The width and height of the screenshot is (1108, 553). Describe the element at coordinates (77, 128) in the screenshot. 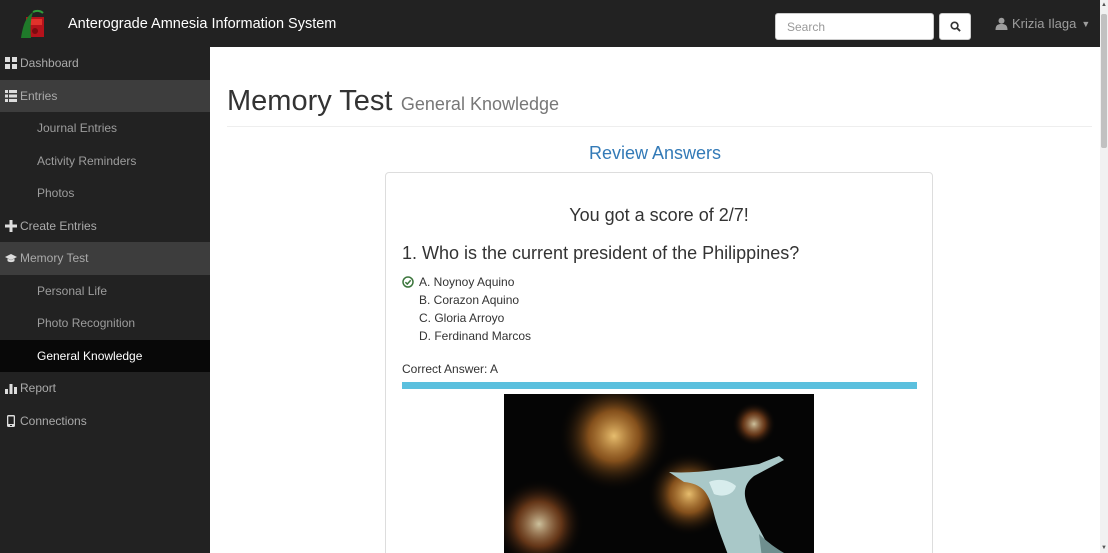

I see `sidebar-item-label: Journal Entries` at that location.